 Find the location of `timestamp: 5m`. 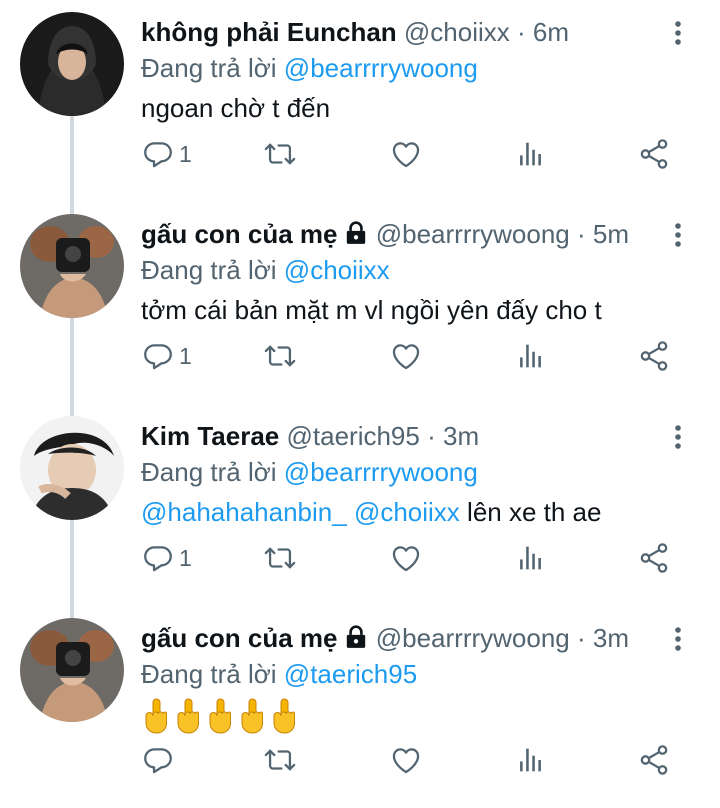

timestamp: 5m is located at coordinates (611, 234).